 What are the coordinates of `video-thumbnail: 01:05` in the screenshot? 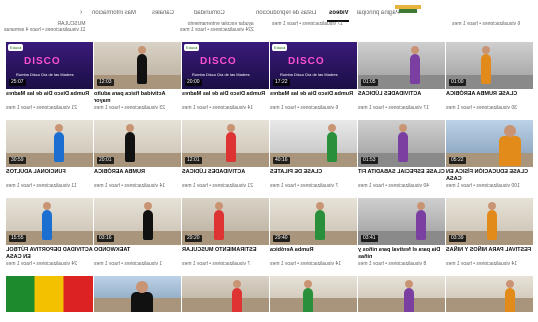 It's located at (401, 65).